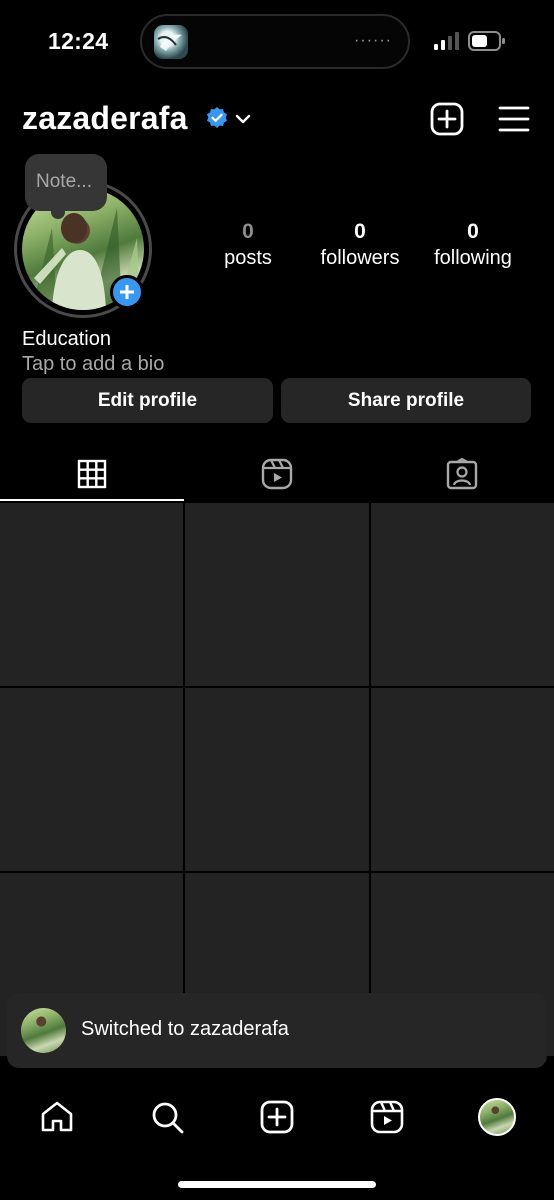 This screenshot has width=554, height=1200. I want to click on search-icon, so click(168, 1118).